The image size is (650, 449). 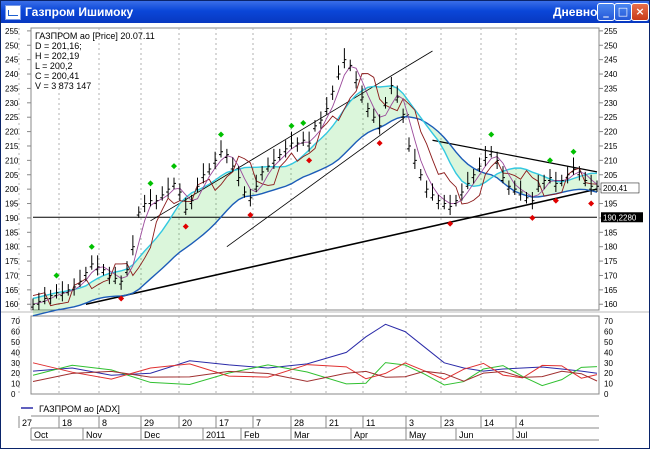 What do you see at coordinates (15, 332) in the screenshot?
I see `adx-tick-label-left: 60` at bounding box center [15, 332].